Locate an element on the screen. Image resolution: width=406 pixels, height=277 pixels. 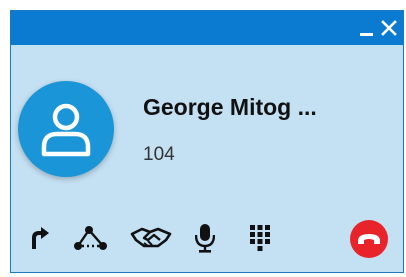
title-bar is located at coordinates (207, 28).